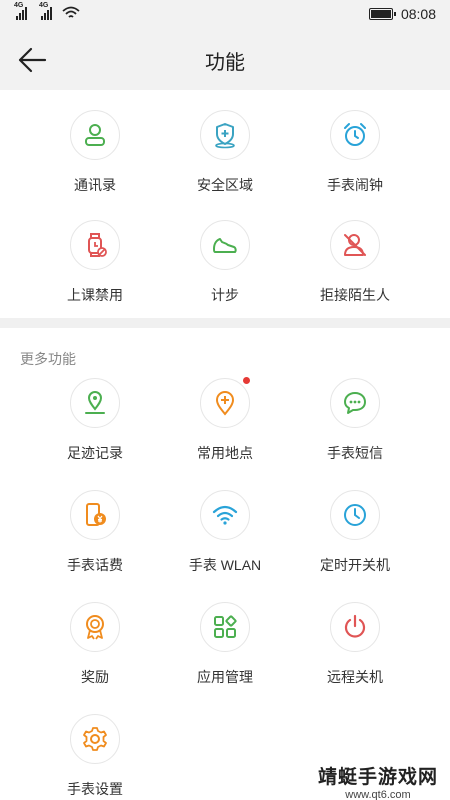 This screenshot has height=800, width=450. I want to click on signal-icon: 4G, so click(20, 11).